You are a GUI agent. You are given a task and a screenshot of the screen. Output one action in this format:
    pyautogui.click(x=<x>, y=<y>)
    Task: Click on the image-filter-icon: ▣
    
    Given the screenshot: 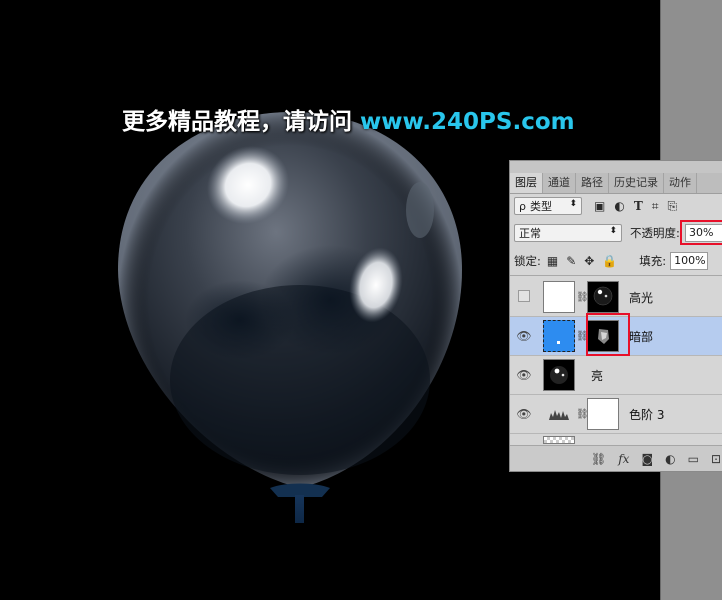 What is the action you would take?
    pyautogui.click(x=599, y=206)
    